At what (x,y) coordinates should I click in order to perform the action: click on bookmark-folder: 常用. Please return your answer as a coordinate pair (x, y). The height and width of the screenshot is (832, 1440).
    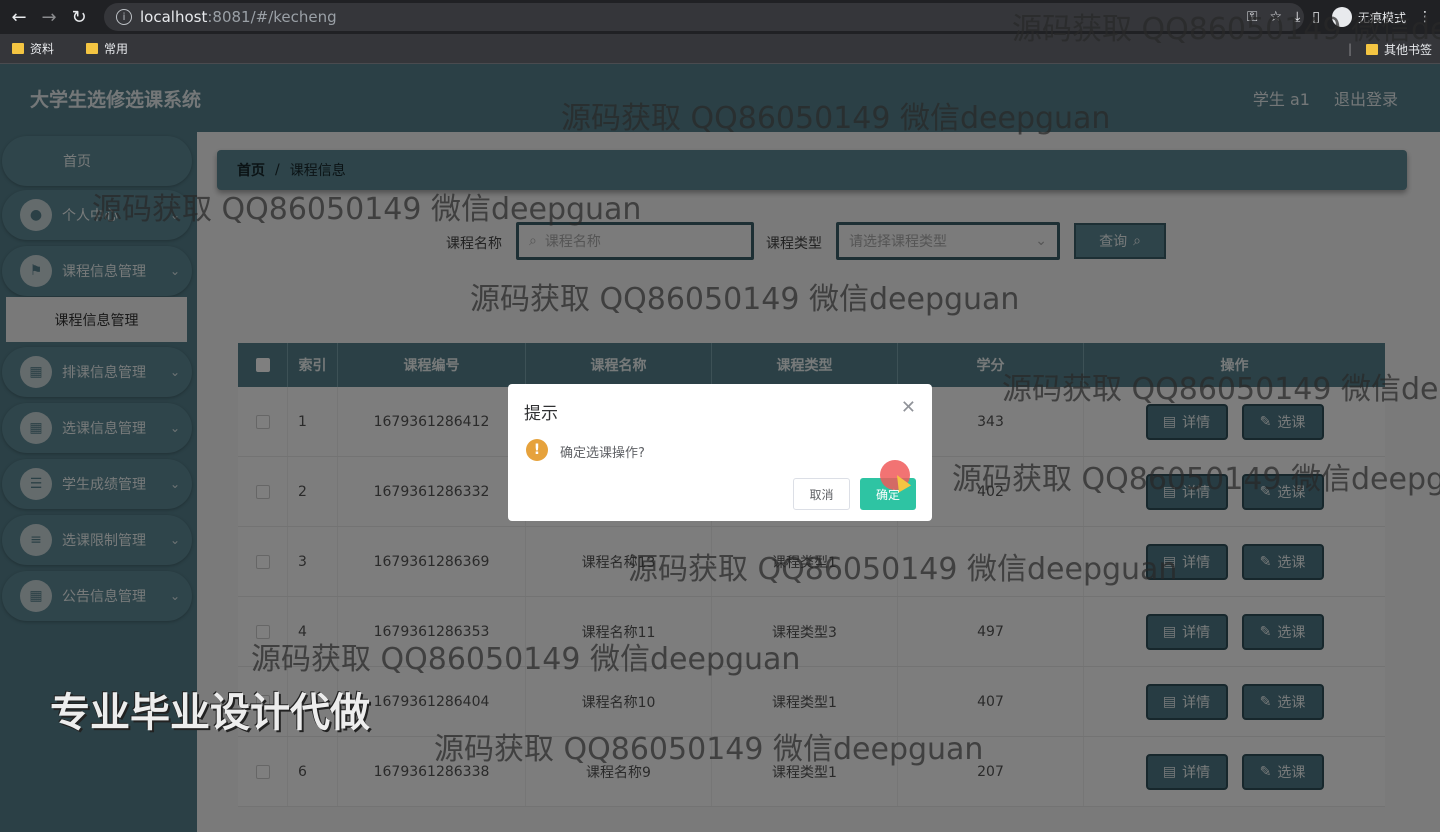
    Looking at the image, I should click on (107, 48).